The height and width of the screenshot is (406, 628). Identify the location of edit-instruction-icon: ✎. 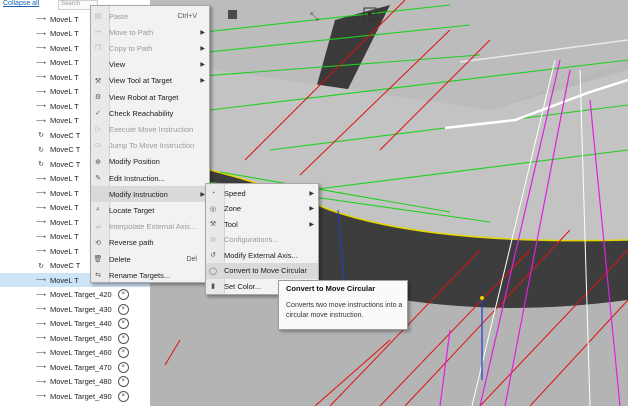
(98, 178).